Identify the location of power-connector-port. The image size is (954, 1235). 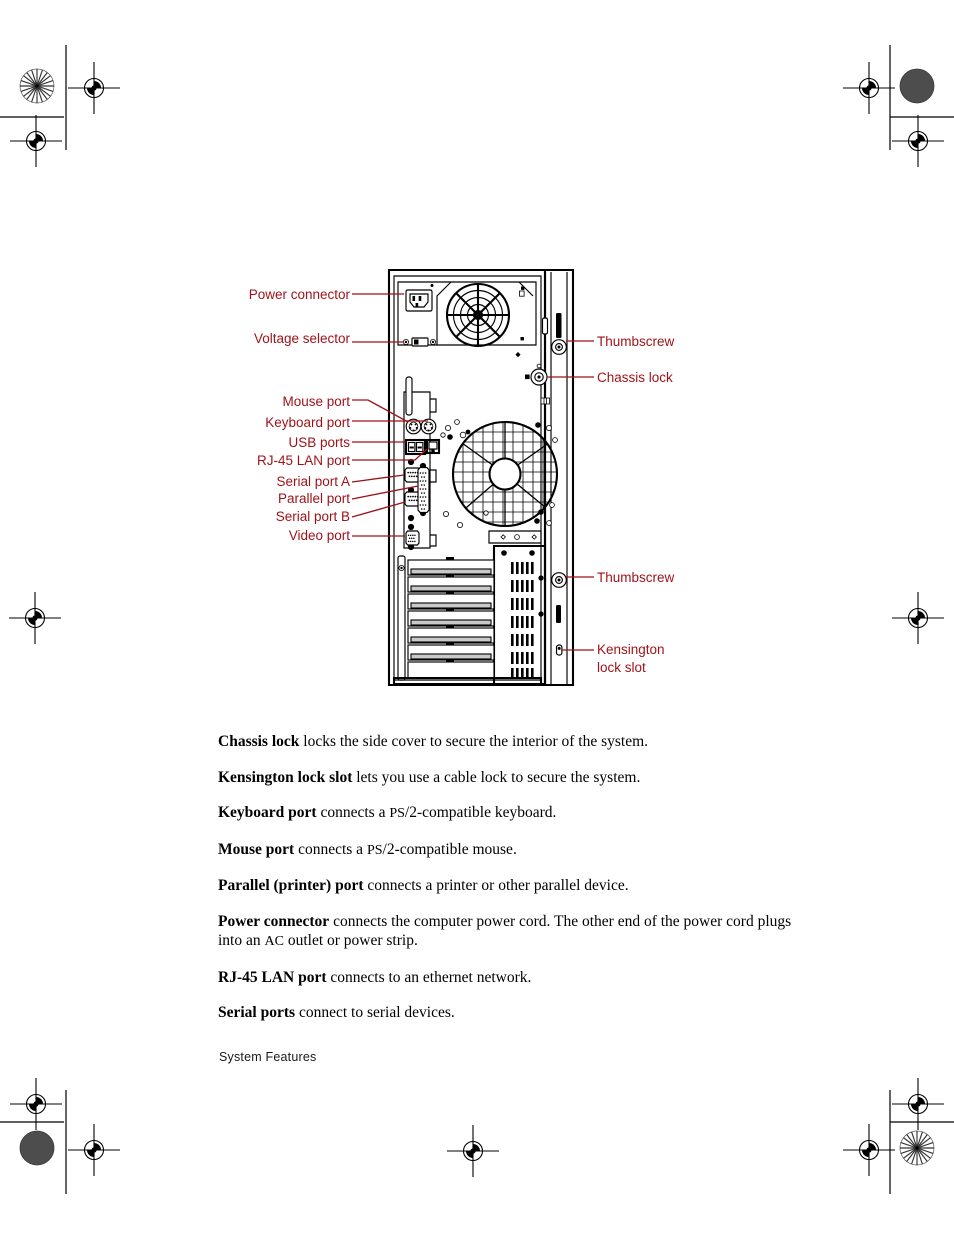
(419, 300).